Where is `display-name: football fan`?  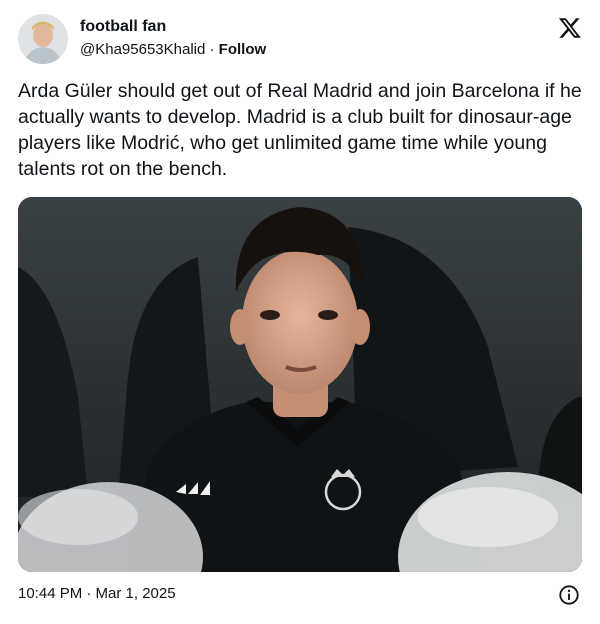
display-name: football fan is located at coordinates (173, 27).